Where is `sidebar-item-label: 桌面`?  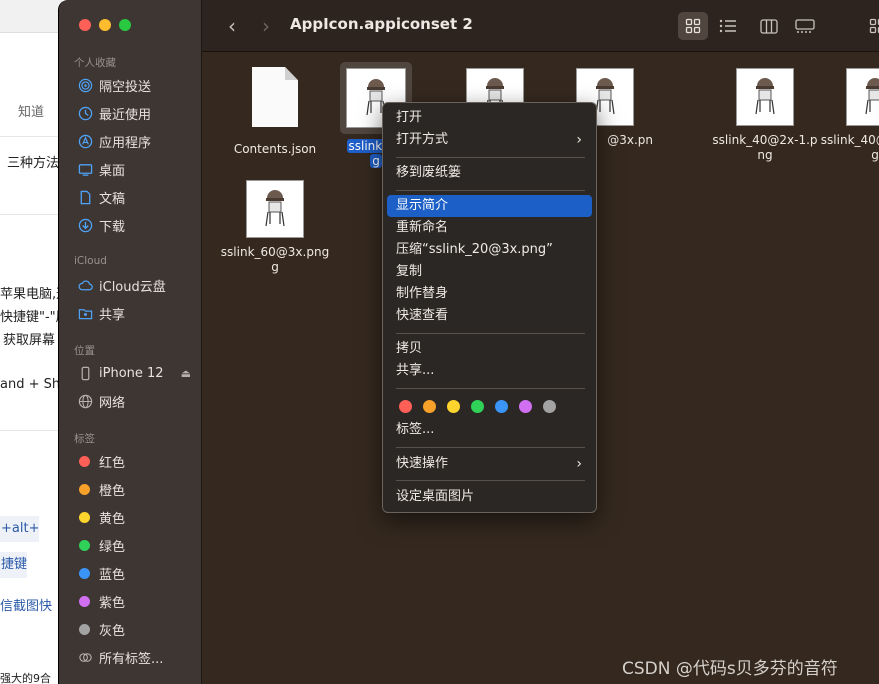
sidebar-item-label: 桌面 is located at coordinates (112, 171).